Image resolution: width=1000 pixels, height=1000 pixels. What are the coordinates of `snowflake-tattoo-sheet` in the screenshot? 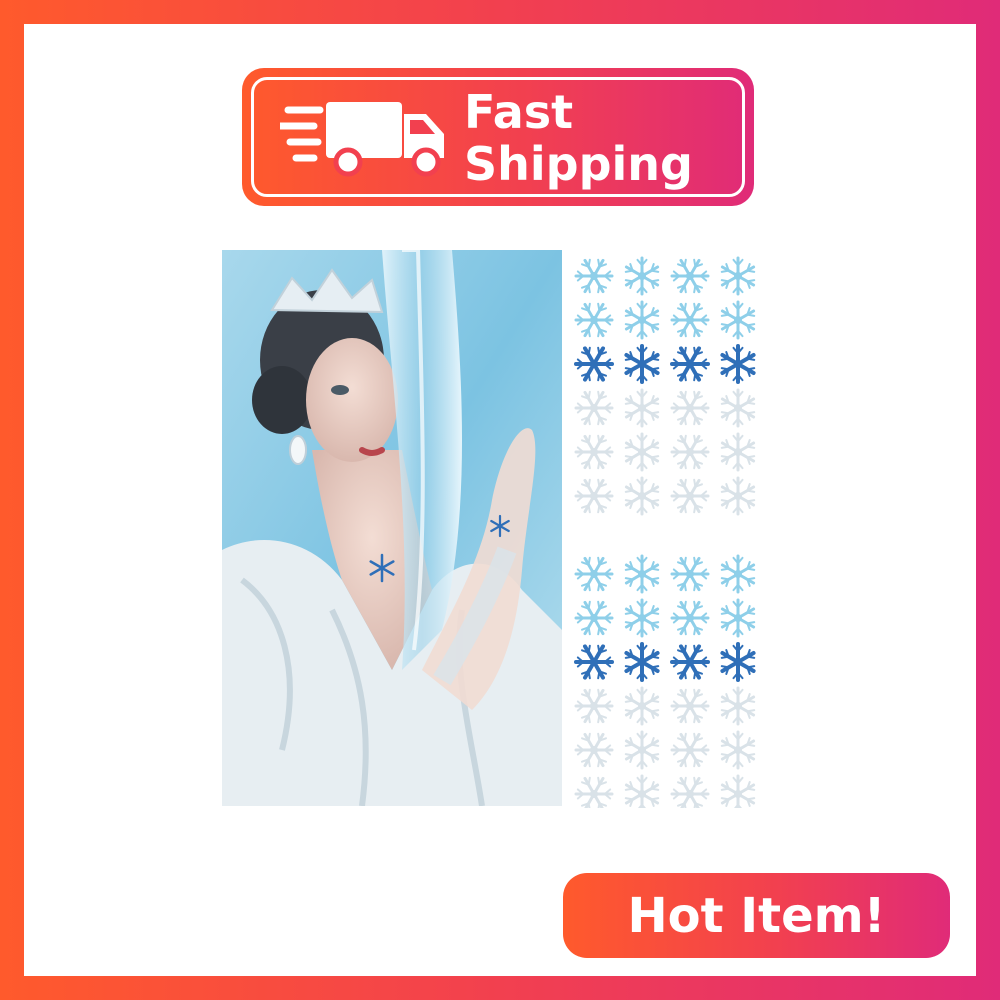 It's located at (670, 533).